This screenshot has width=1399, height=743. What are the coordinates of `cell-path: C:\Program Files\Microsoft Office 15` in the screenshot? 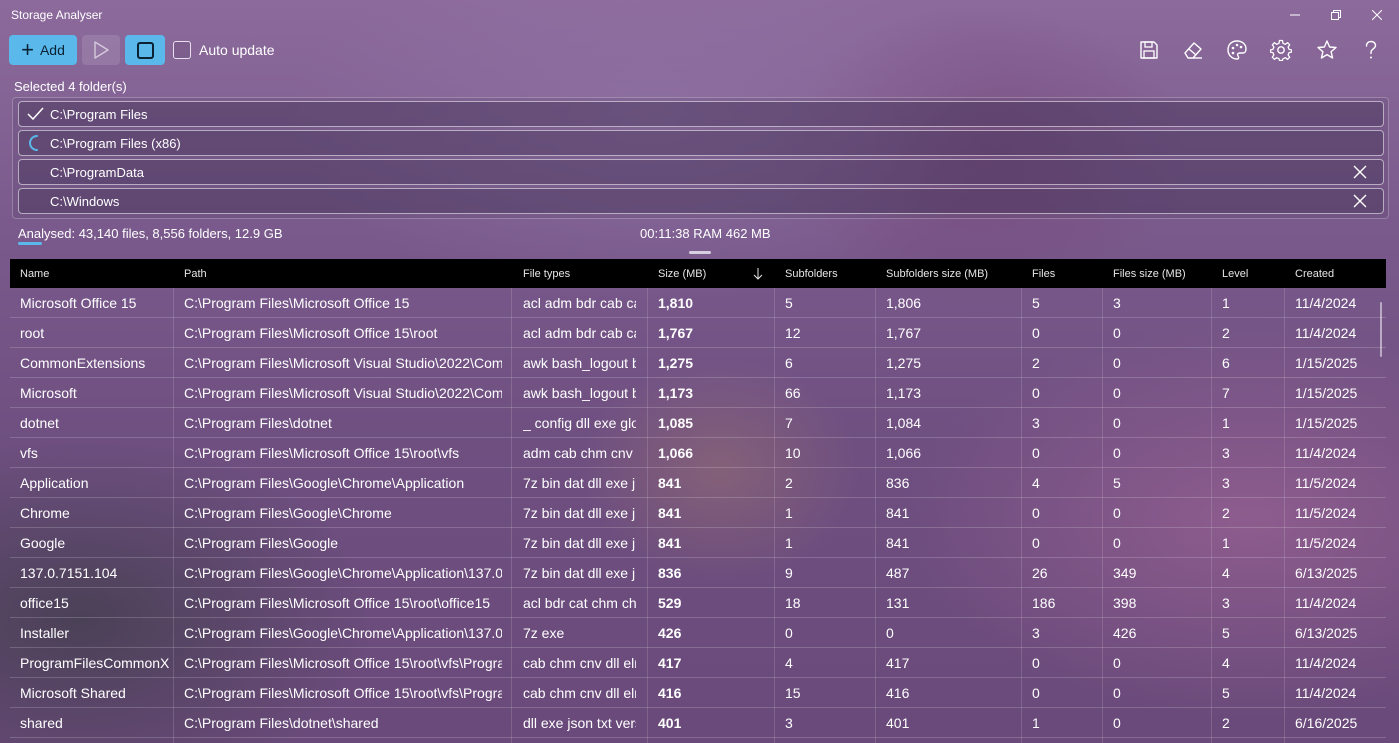 It's located at (297, 303).